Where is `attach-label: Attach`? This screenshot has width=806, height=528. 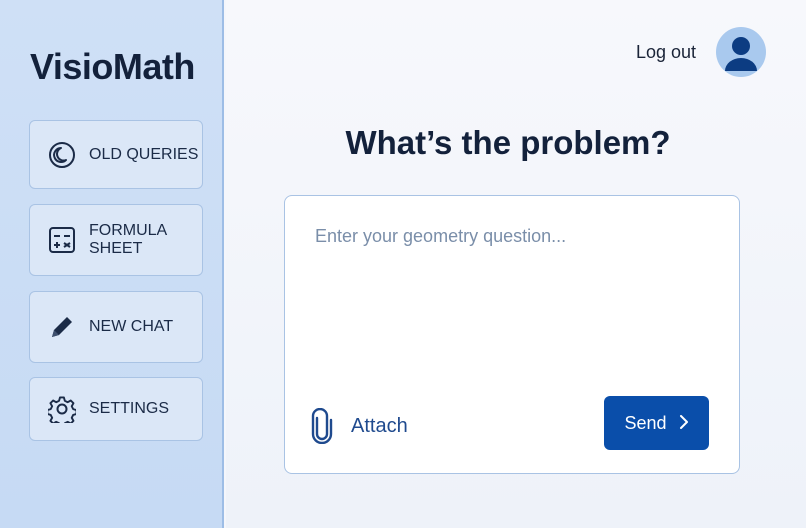
attach-label: Attach is located at coordinates (379, 425).